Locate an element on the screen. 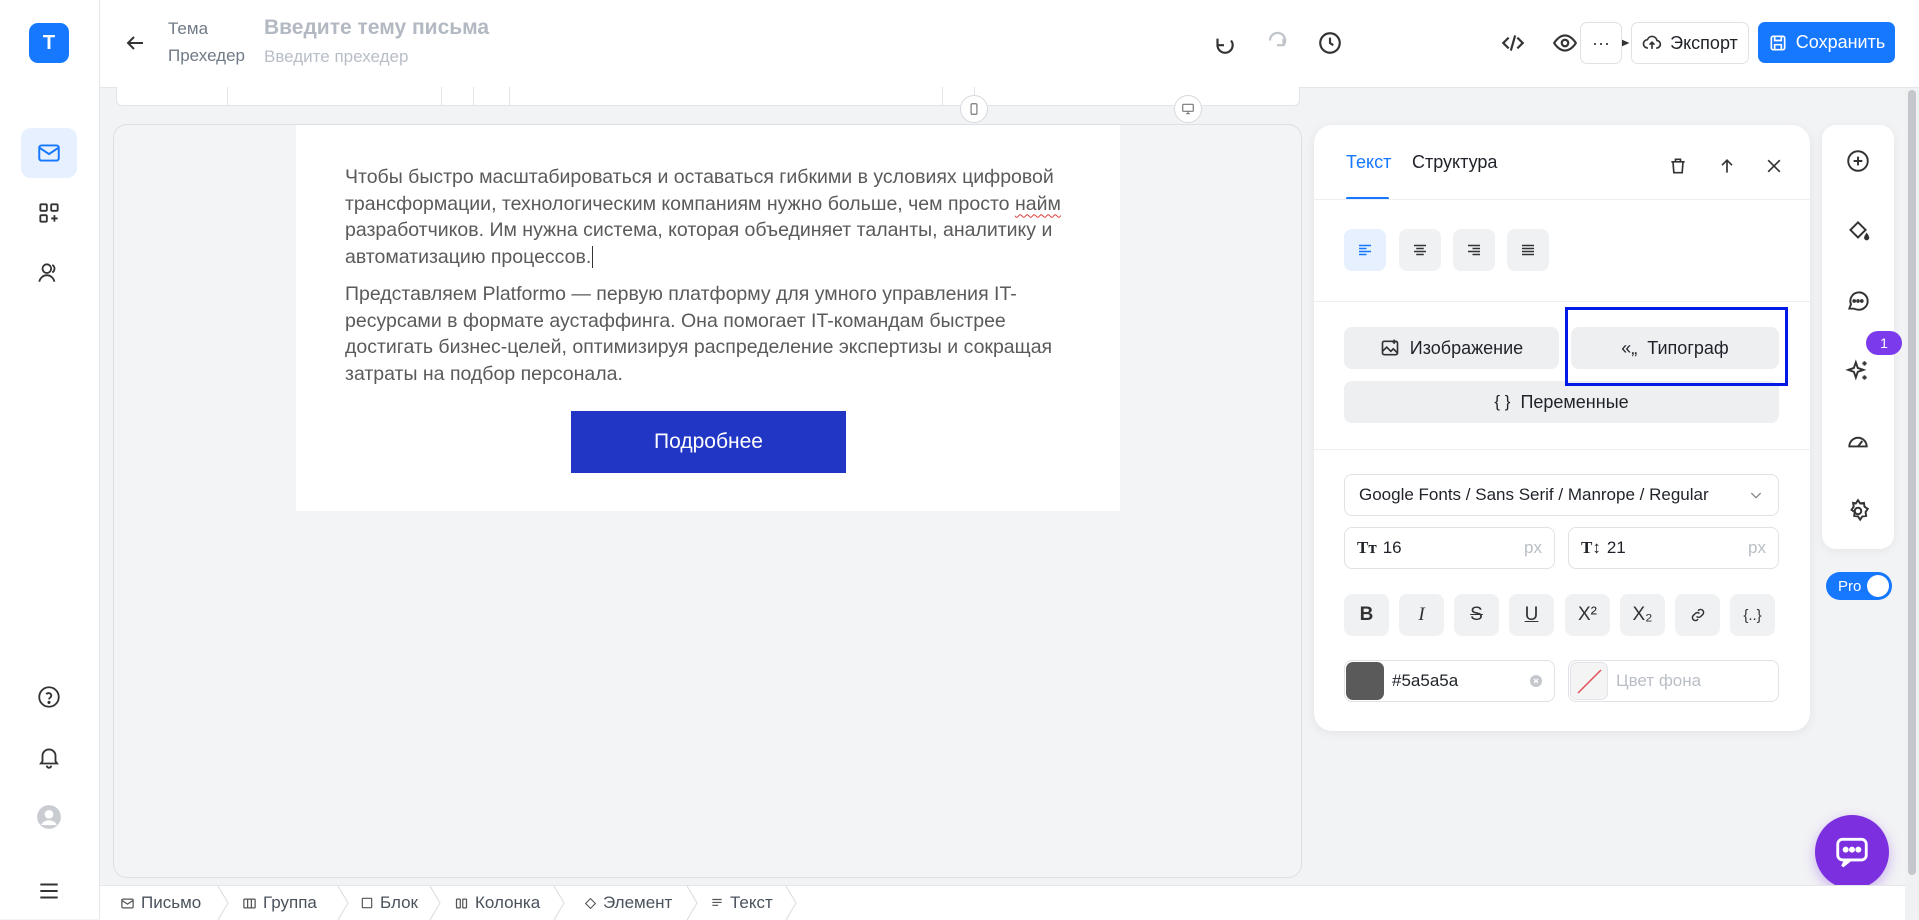 Image resolution: width=1919 pixels, height=920 pixels. rail-help-button is located at coordinates (49, 697).